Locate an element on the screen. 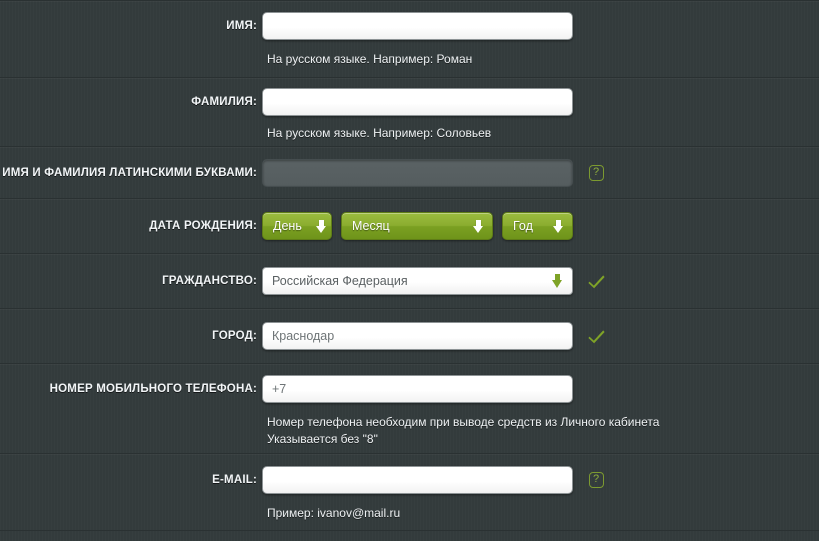  latin-name-input is located at coordinates (417, 173).